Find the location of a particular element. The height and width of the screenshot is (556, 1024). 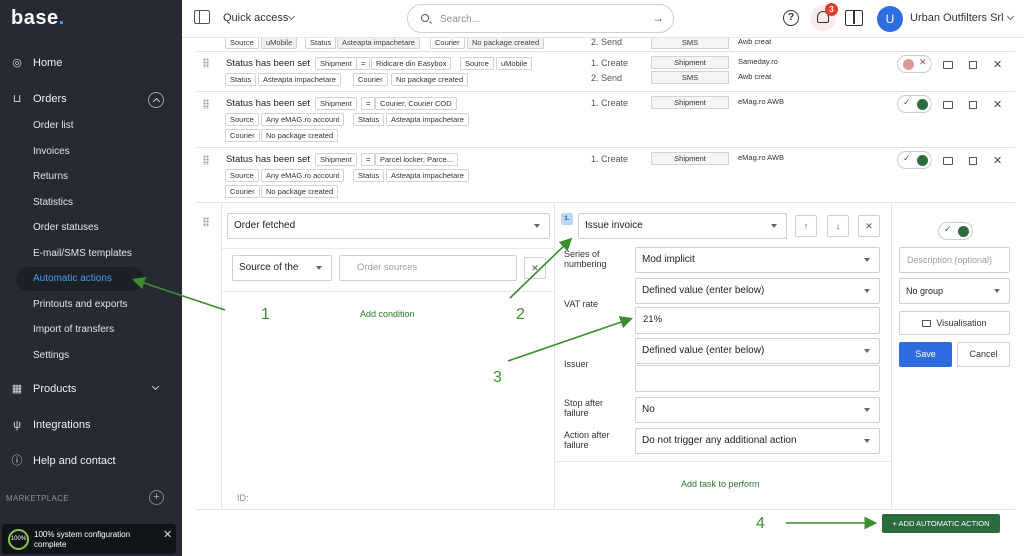

active-toggle-off: ✕ is located at coordinates (914, 64).